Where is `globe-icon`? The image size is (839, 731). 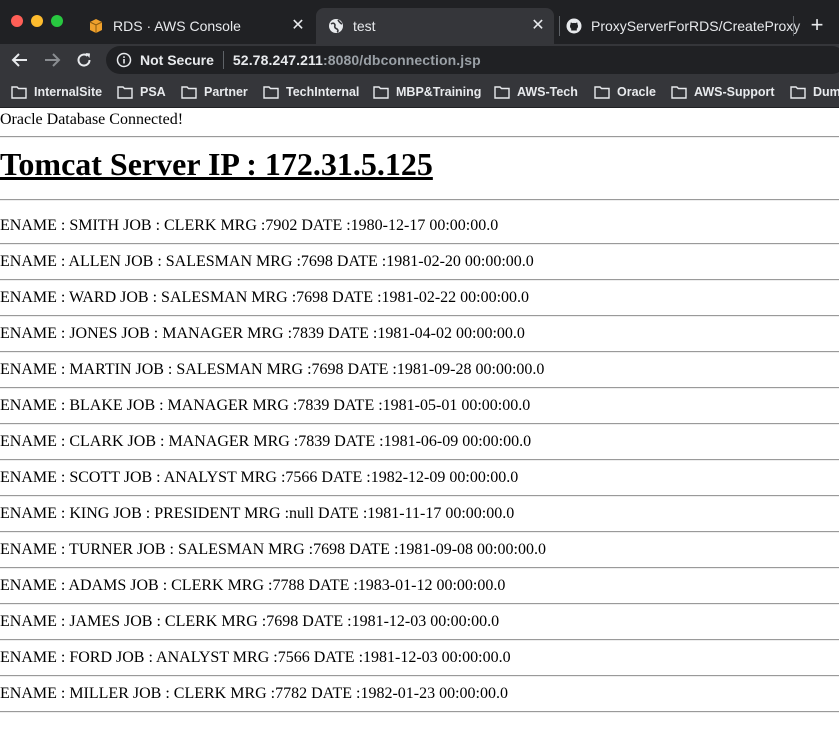
globe-icon is located at coordinates (336, 26).